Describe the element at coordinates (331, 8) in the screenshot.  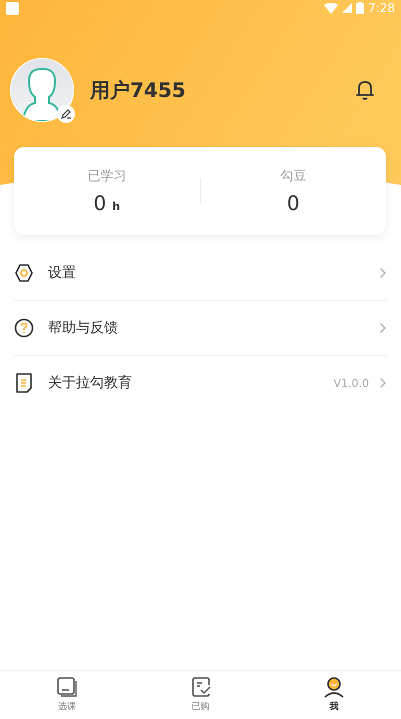
I see `wifi-icon` at that location.